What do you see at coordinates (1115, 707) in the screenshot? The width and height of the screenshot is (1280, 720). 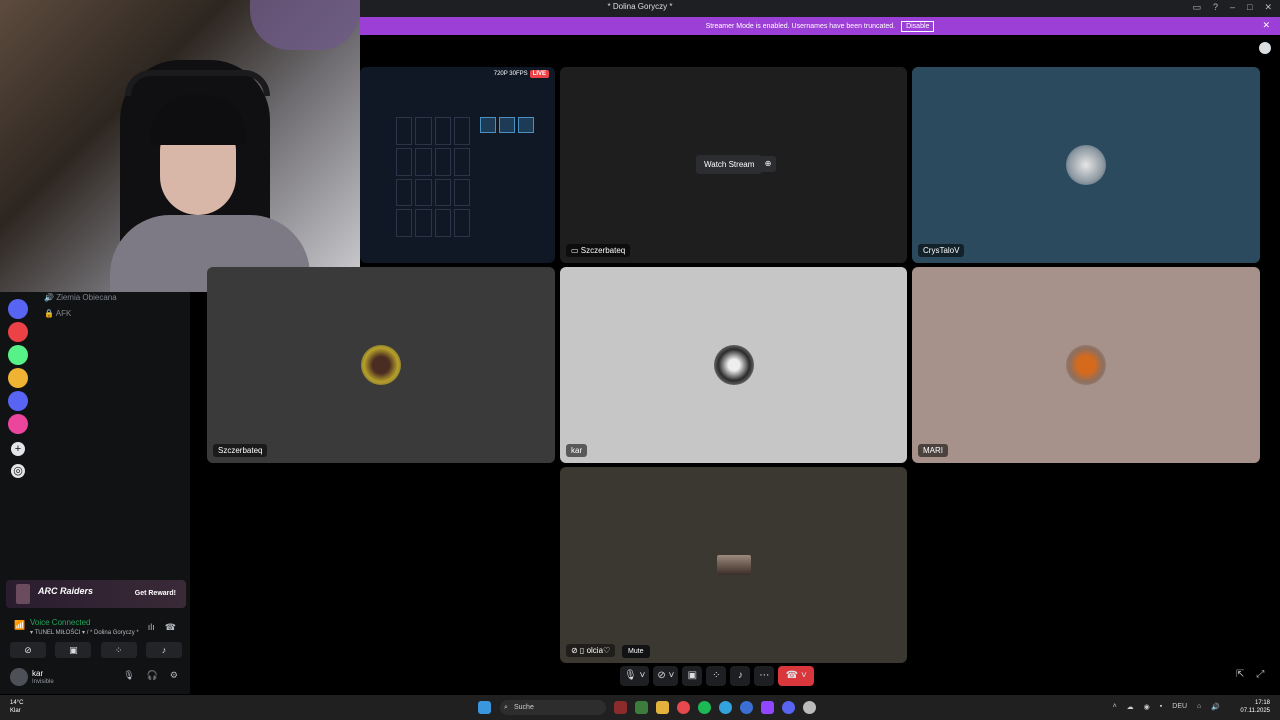 I see `tray-chevron-icon: ˄` at bounding box center [1115, 707].